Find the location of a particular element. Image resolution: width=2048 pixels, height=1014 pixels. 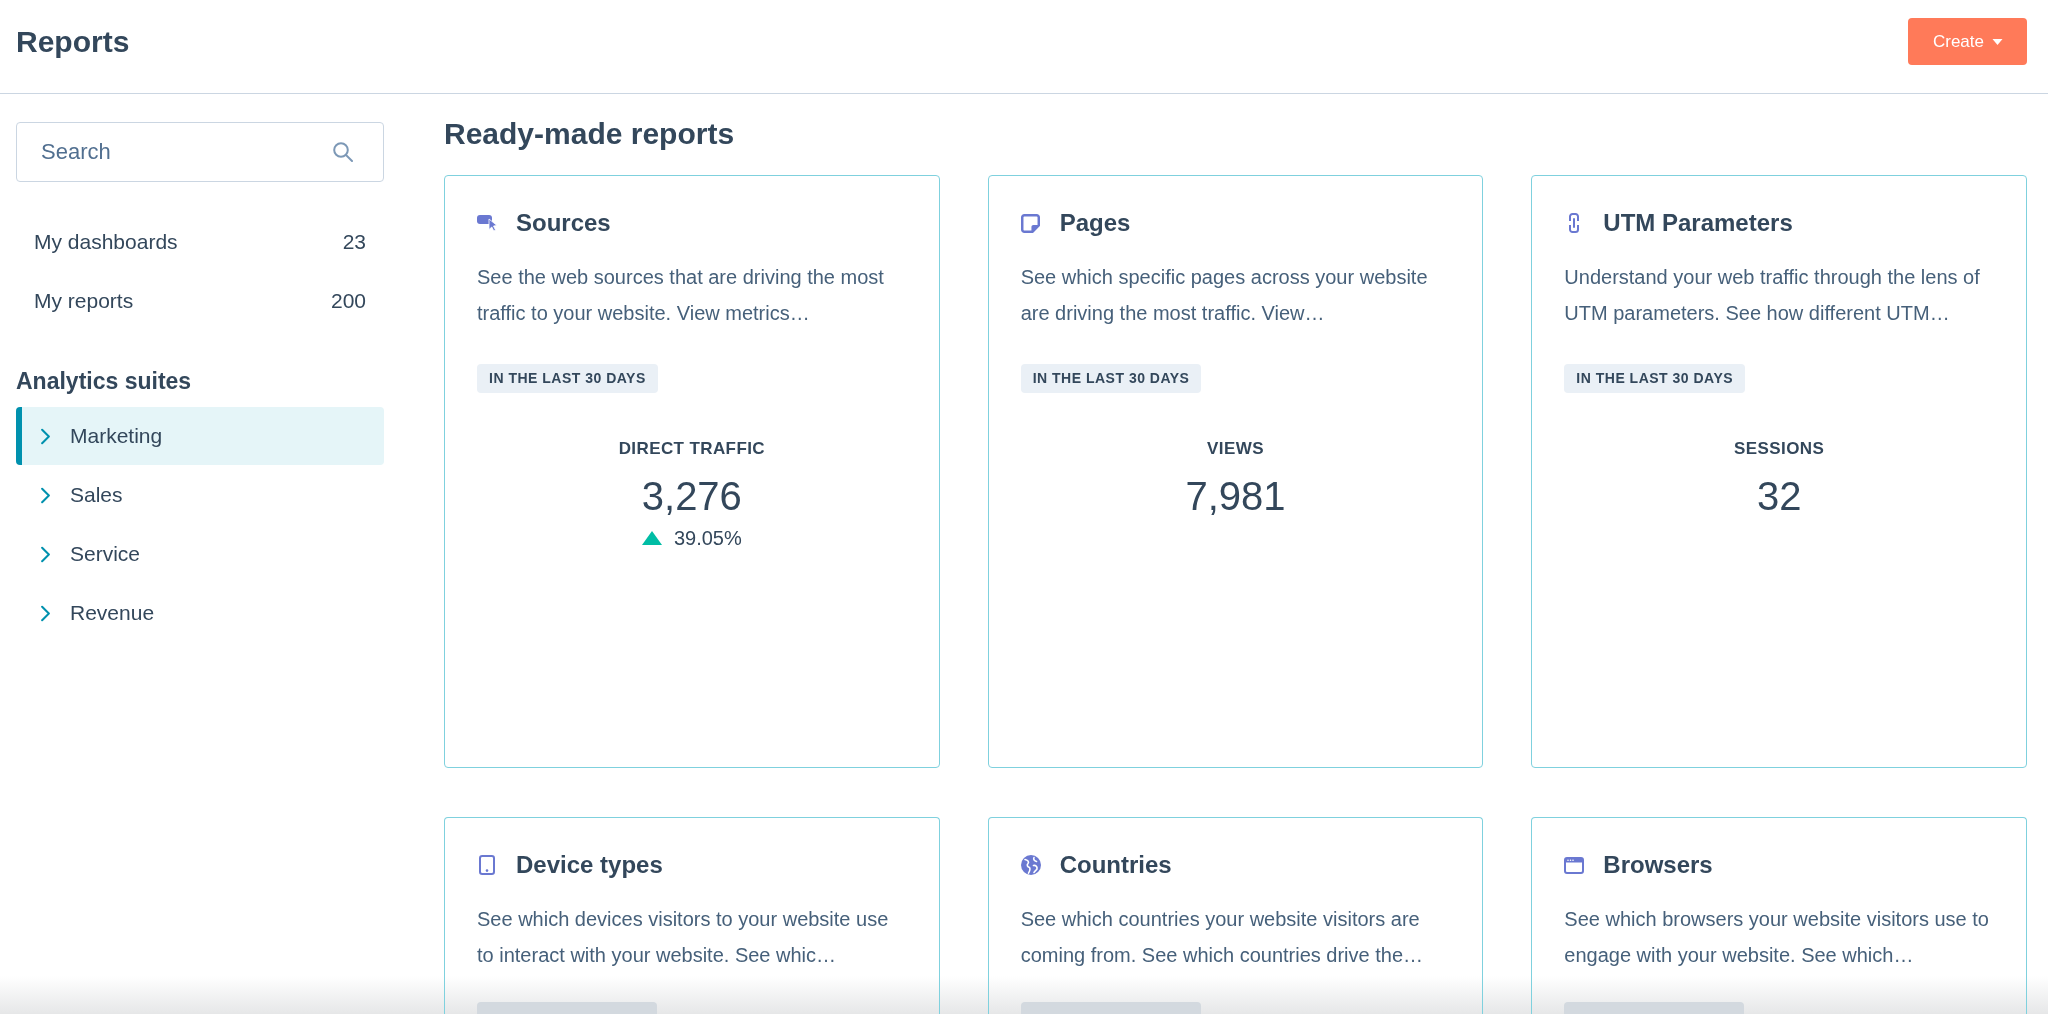

suite-nav-item: Marketing is located at coordinates (200, 436).